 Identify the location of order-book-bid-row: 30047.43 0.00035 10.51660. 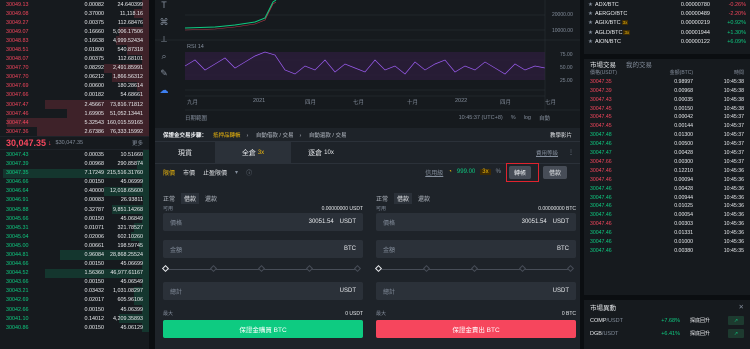
(74, 155).